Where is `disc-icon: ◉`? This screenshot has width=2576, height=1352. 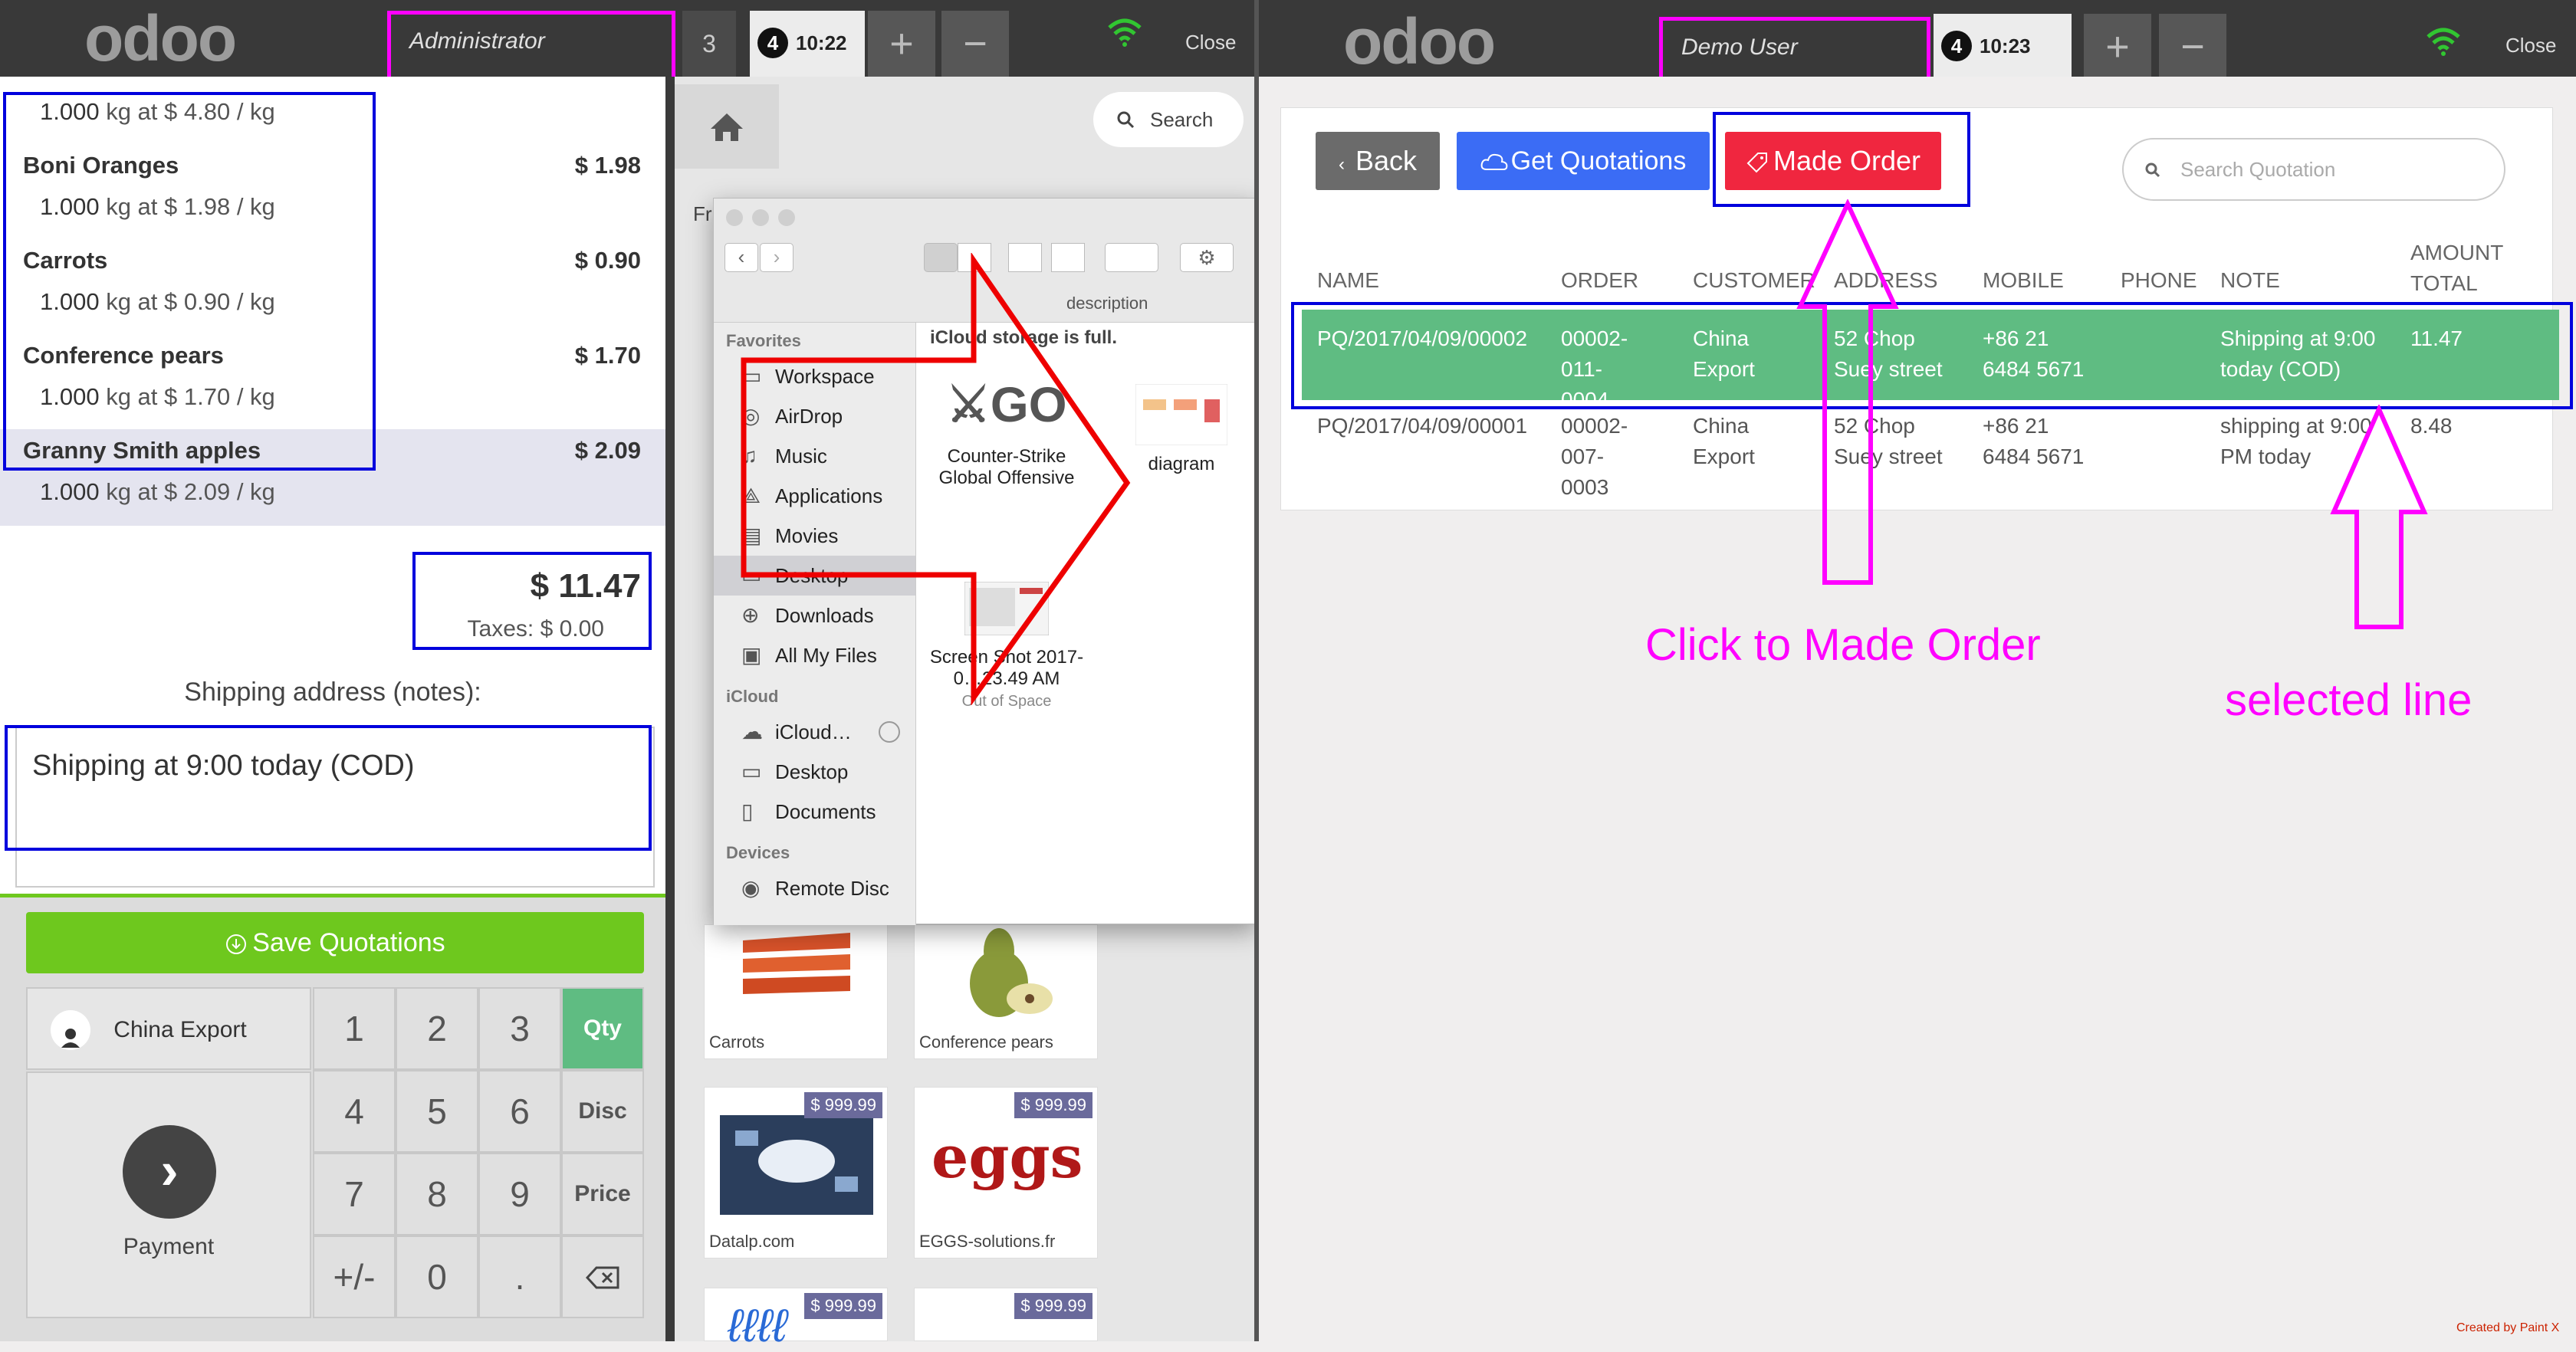
disc-icon: ◉ is located at coordinates (751, 888).